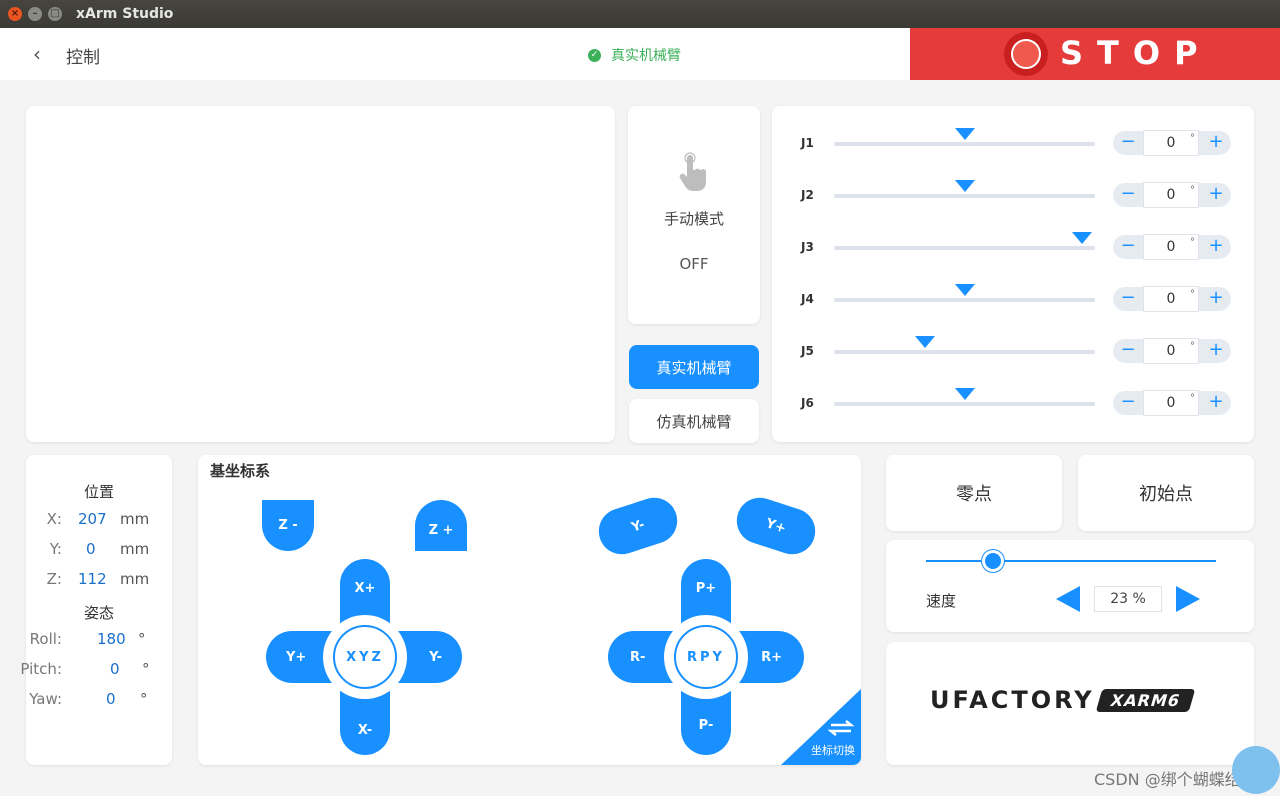  What do you see at coordinates (55, 14) in the screenshot?
I see `window-maximize-icon: □` at bounding box center [55, 14].